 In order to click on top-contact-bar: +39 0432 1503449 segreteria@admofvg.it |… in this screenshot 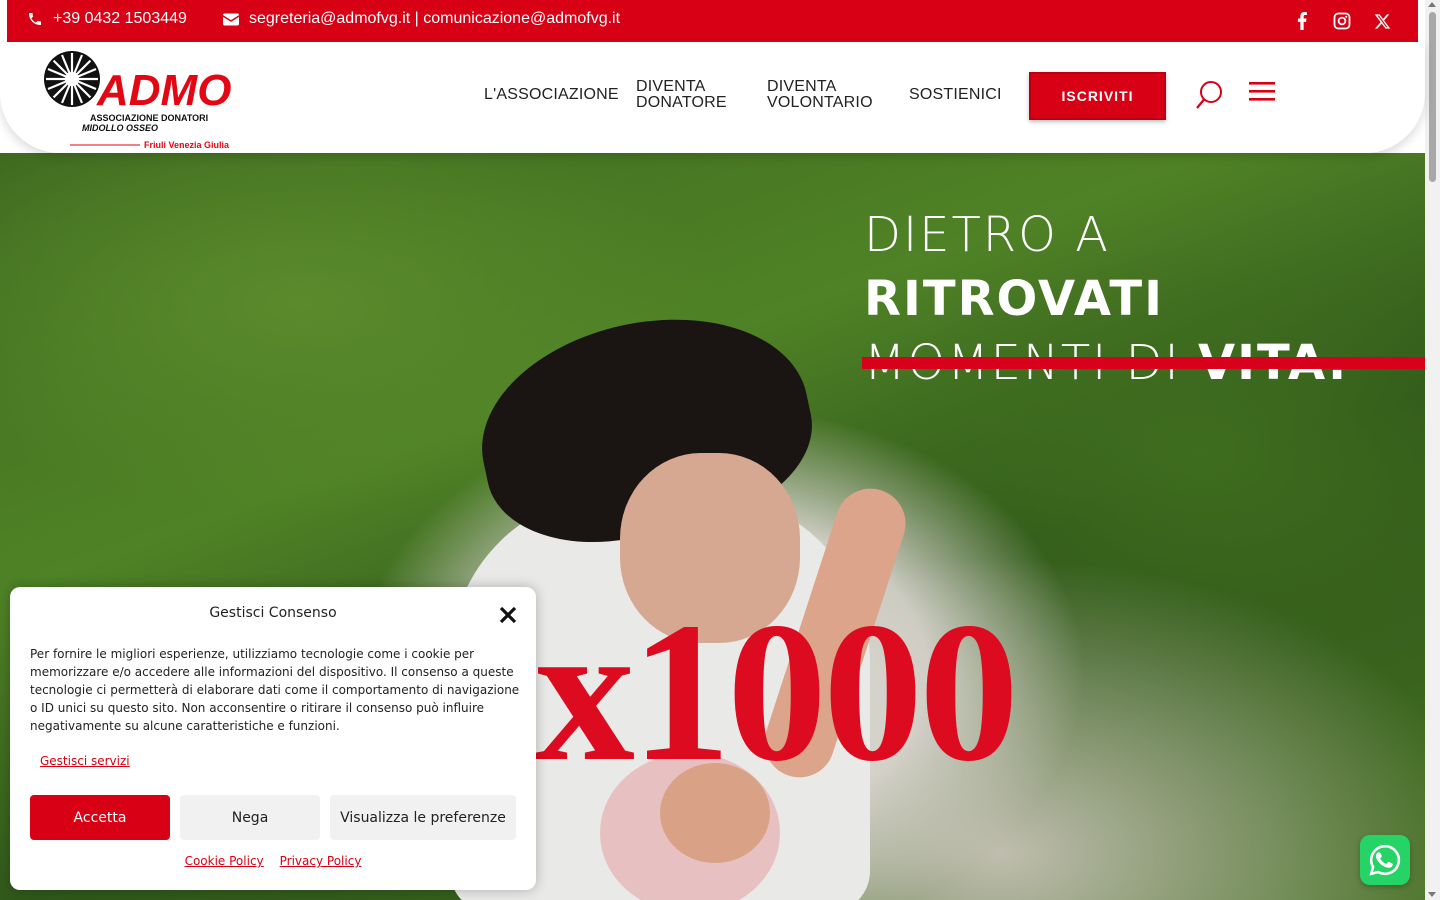, I will do `click(712, 21)`.